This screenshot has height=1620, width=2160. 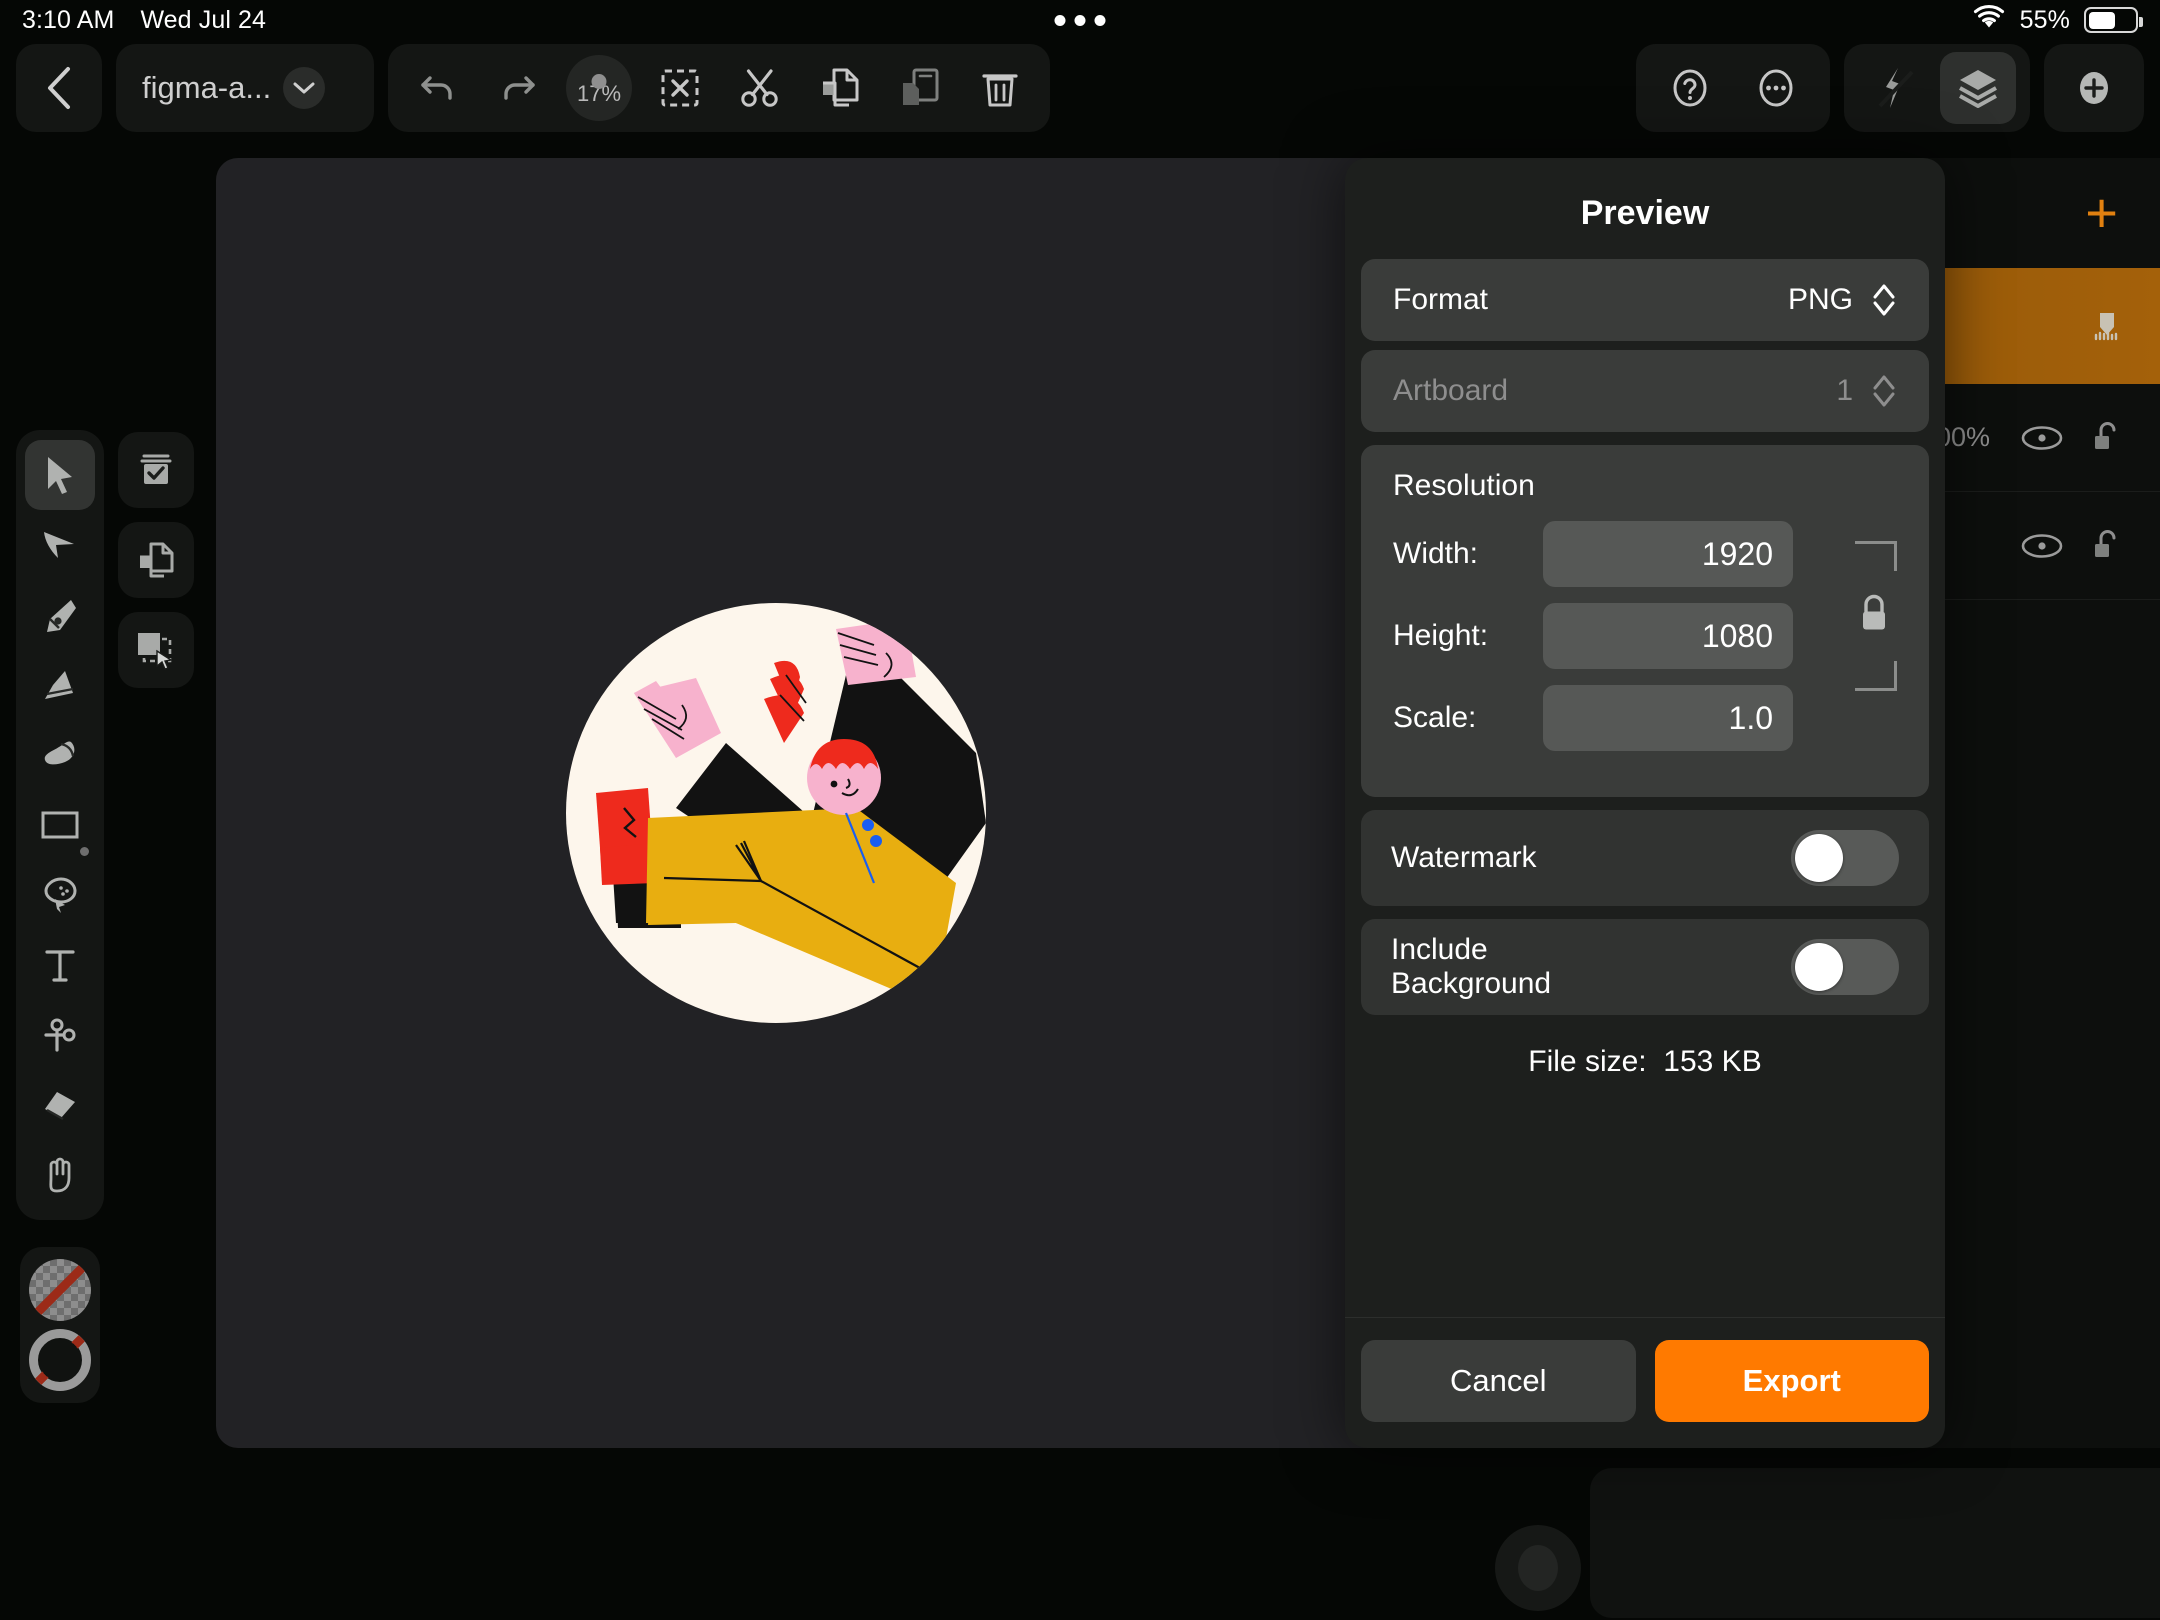 I want to click on pen-tool, so click(x=60, y=615).